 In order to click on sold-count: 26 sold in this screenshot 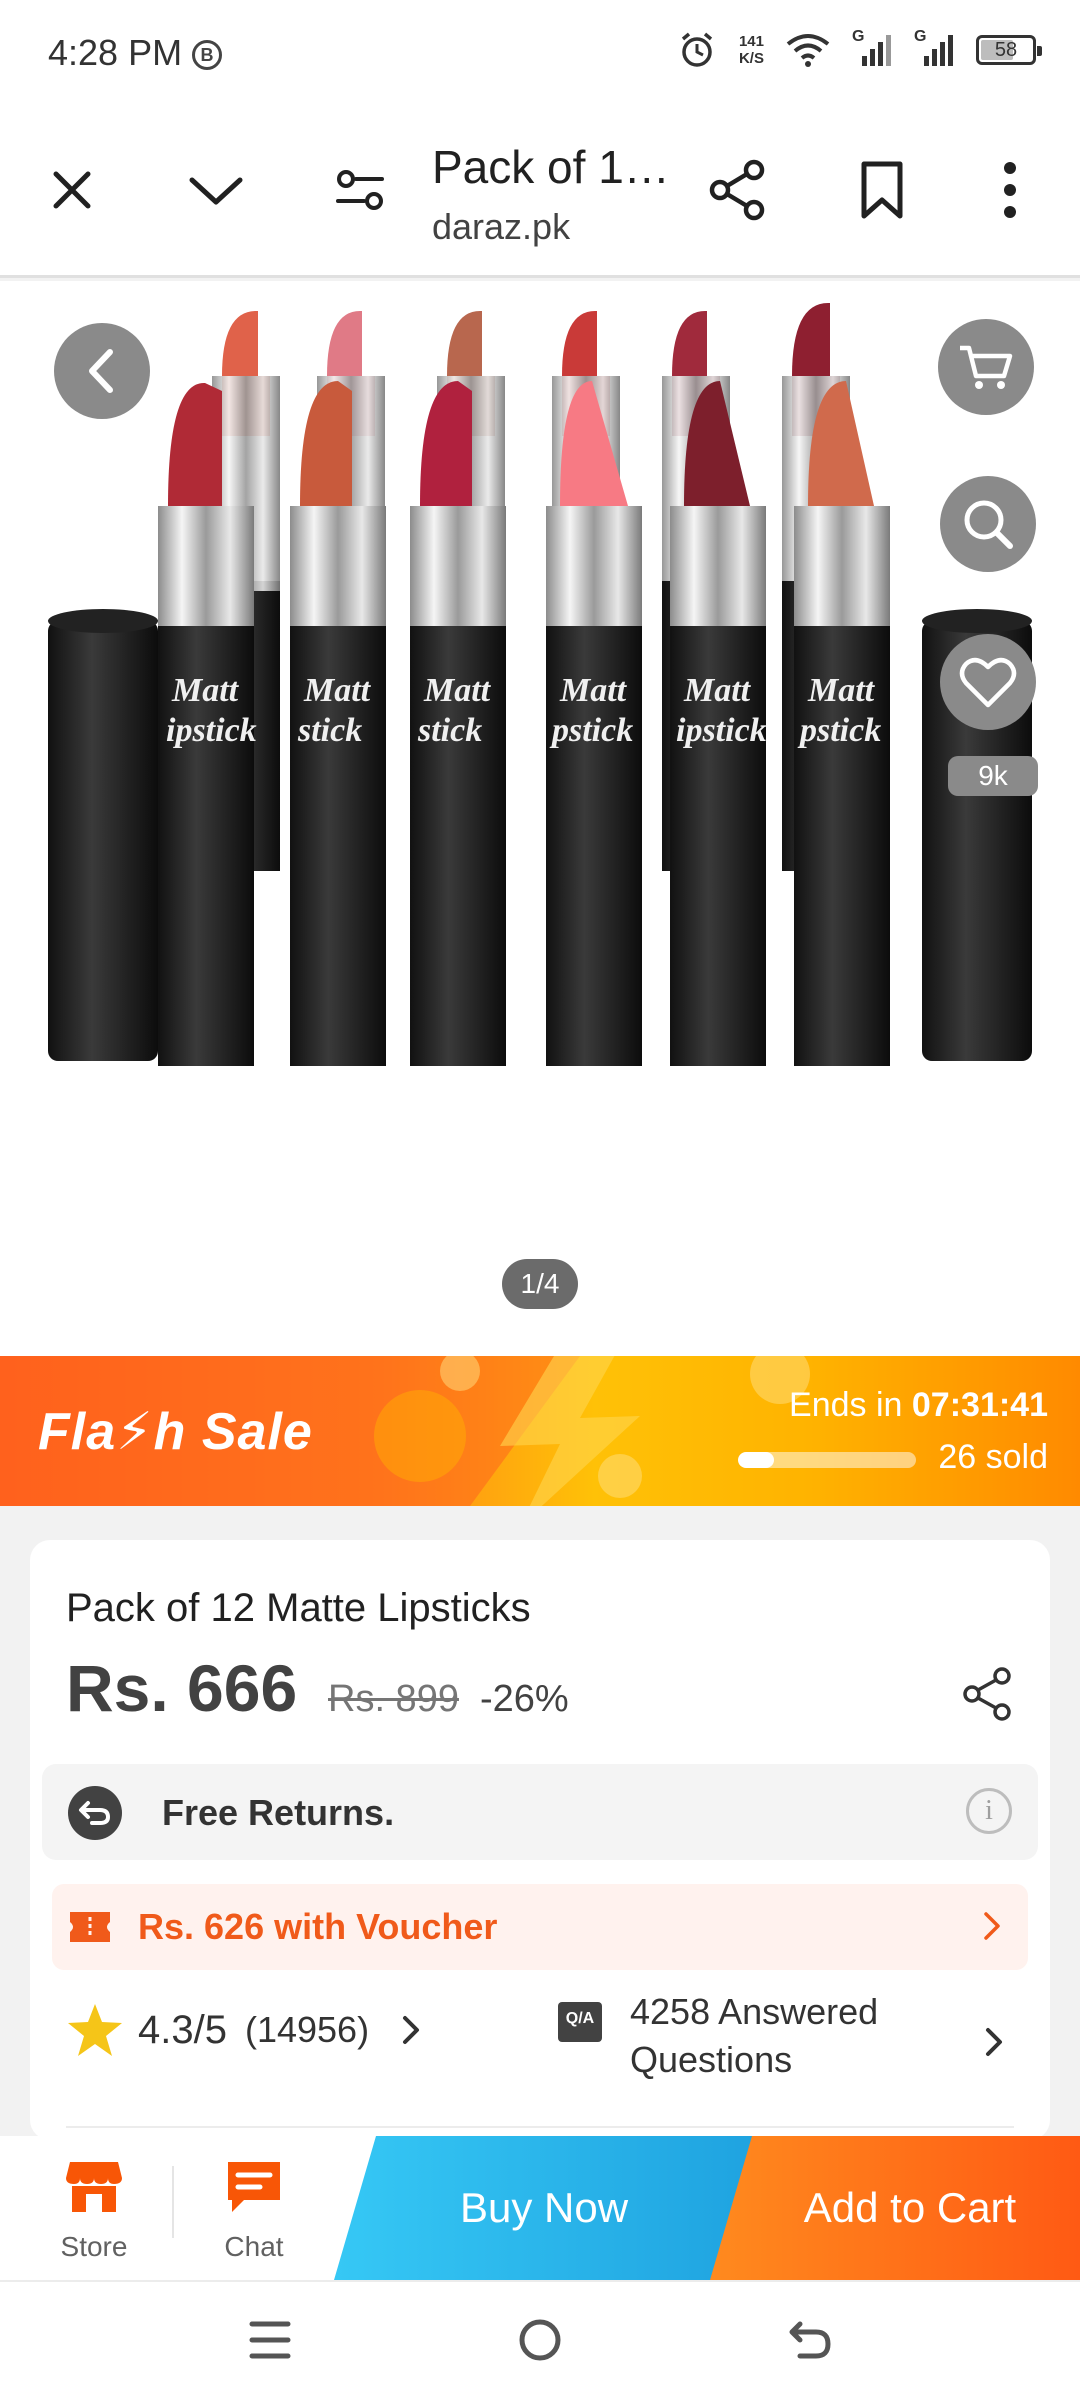, I will do `click(993, 1457)`.